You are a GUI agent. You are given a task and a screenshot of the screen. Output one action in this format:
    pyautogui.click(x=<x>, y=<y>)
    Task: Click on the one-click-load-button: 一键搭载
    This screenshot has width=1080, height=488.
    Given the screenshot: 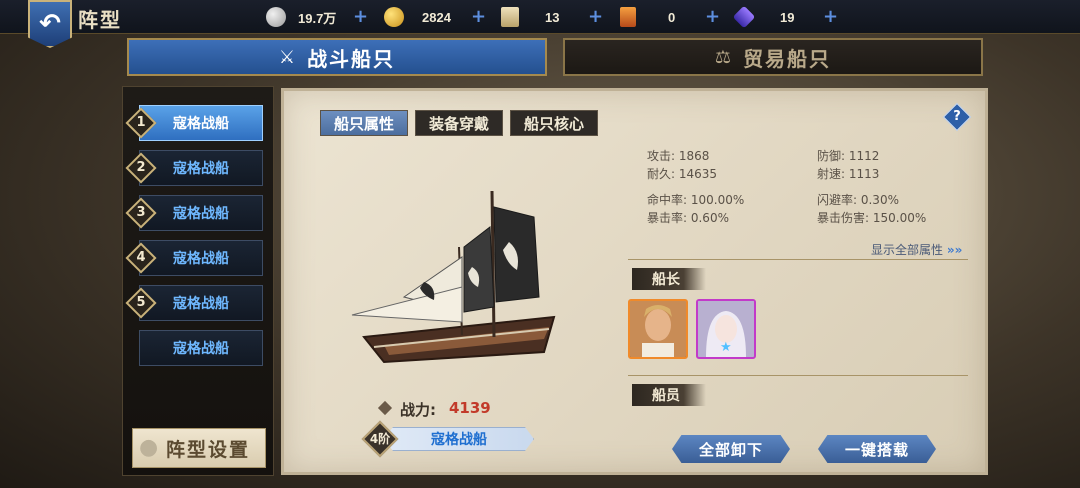 What is the action you would take?
    pyautogui.click(x=877, y=449)
    